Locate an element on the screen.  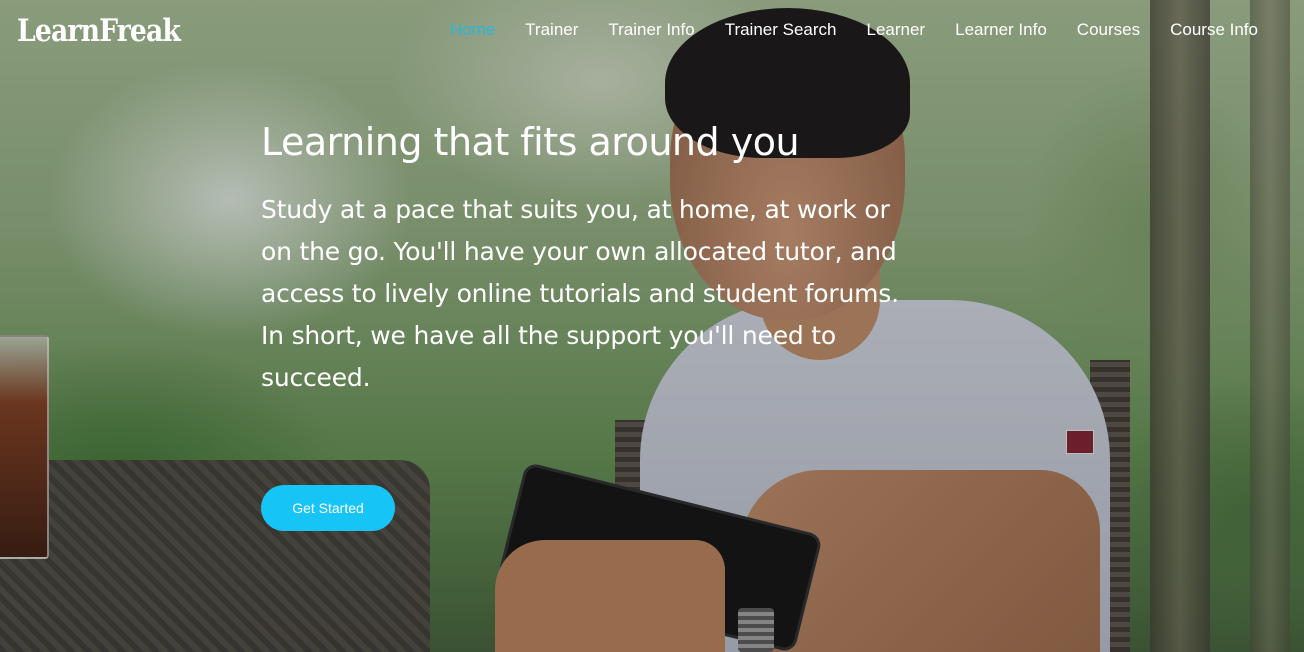
nav-link-learner-info: Learner Info is located at coordinates (1001, 29).